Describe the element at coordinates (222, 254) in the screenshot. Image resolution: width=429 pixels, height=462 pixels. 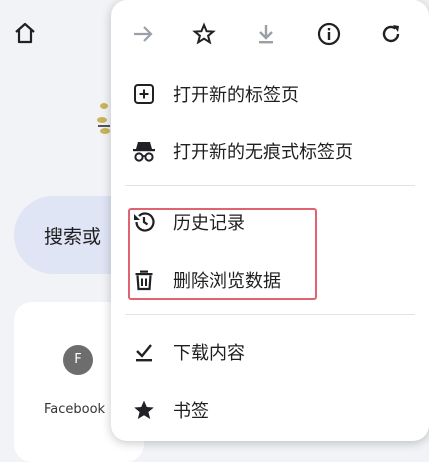
I see `highlight-box` at that location.